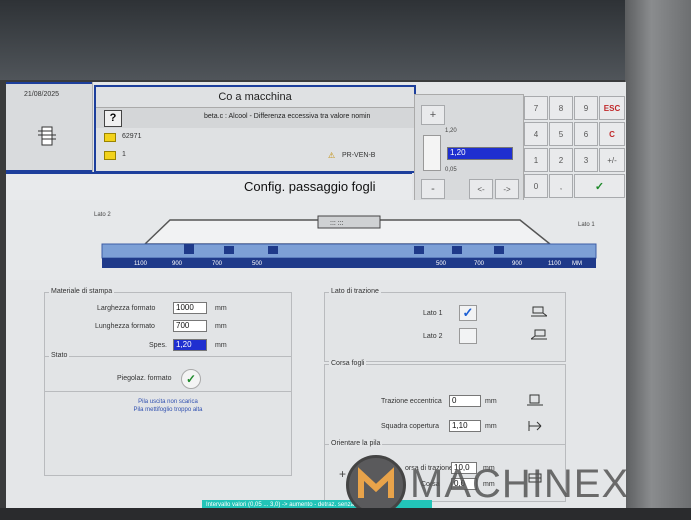 The width and height of the screenshot is (691, 520). Describe the element at coordinates (349, 241) in the screenshot. I see `sheet-path-graphic: ::: :::` at that location.